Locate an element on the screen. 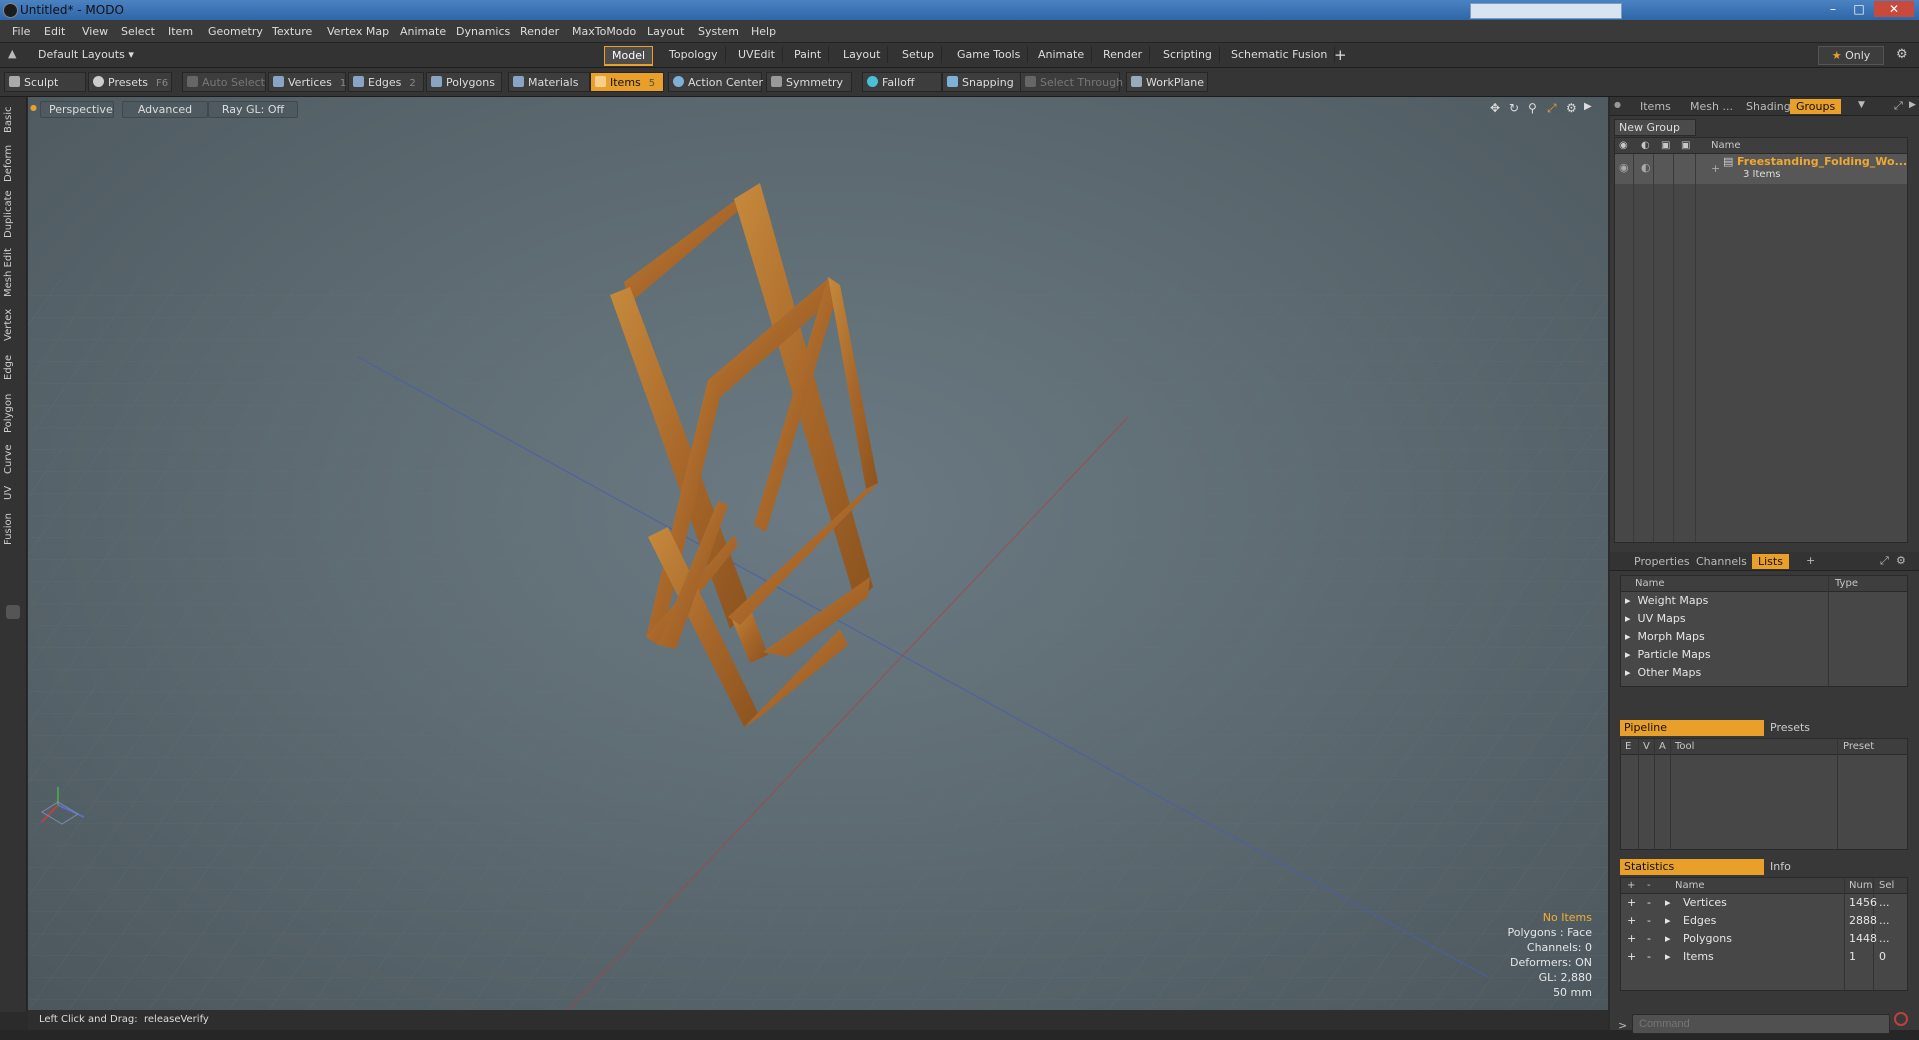  close-icon: ✕ is located at coordinates (1894, 9).